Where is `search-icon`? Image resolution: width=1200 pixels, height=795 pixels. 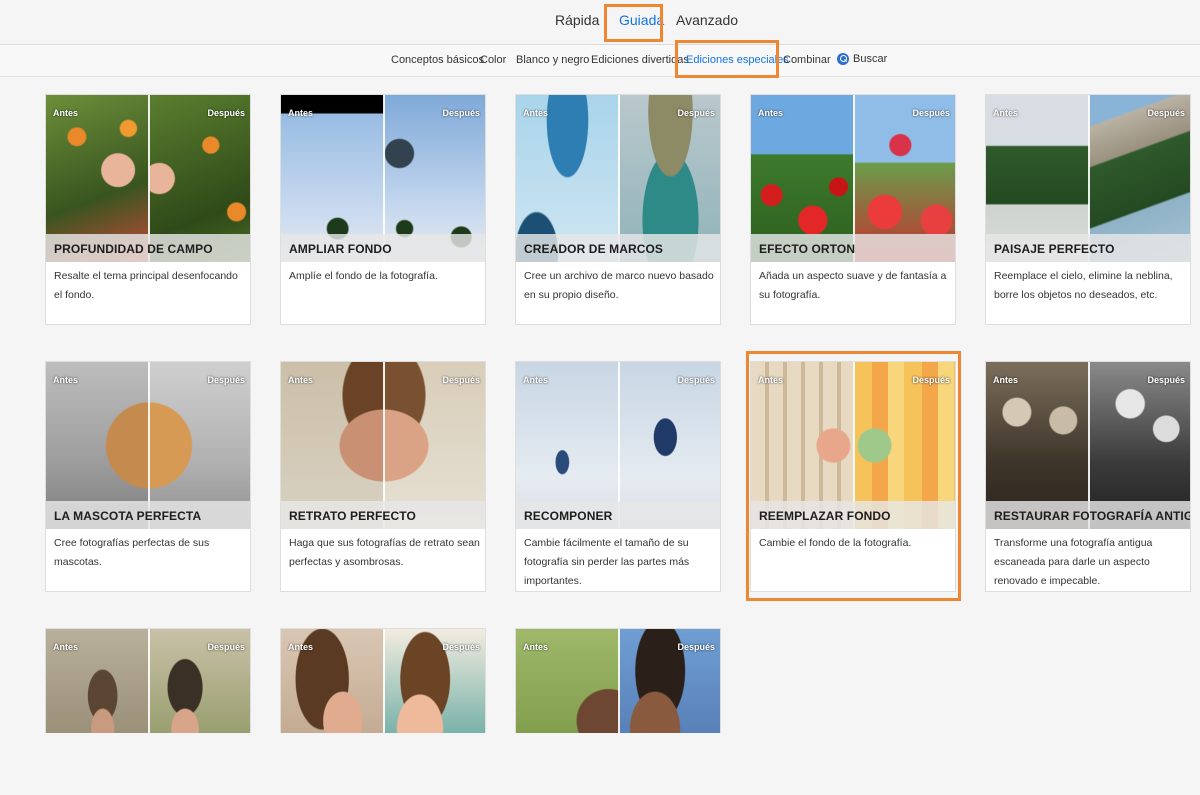 search-icon is located at coordinates (843, 59).